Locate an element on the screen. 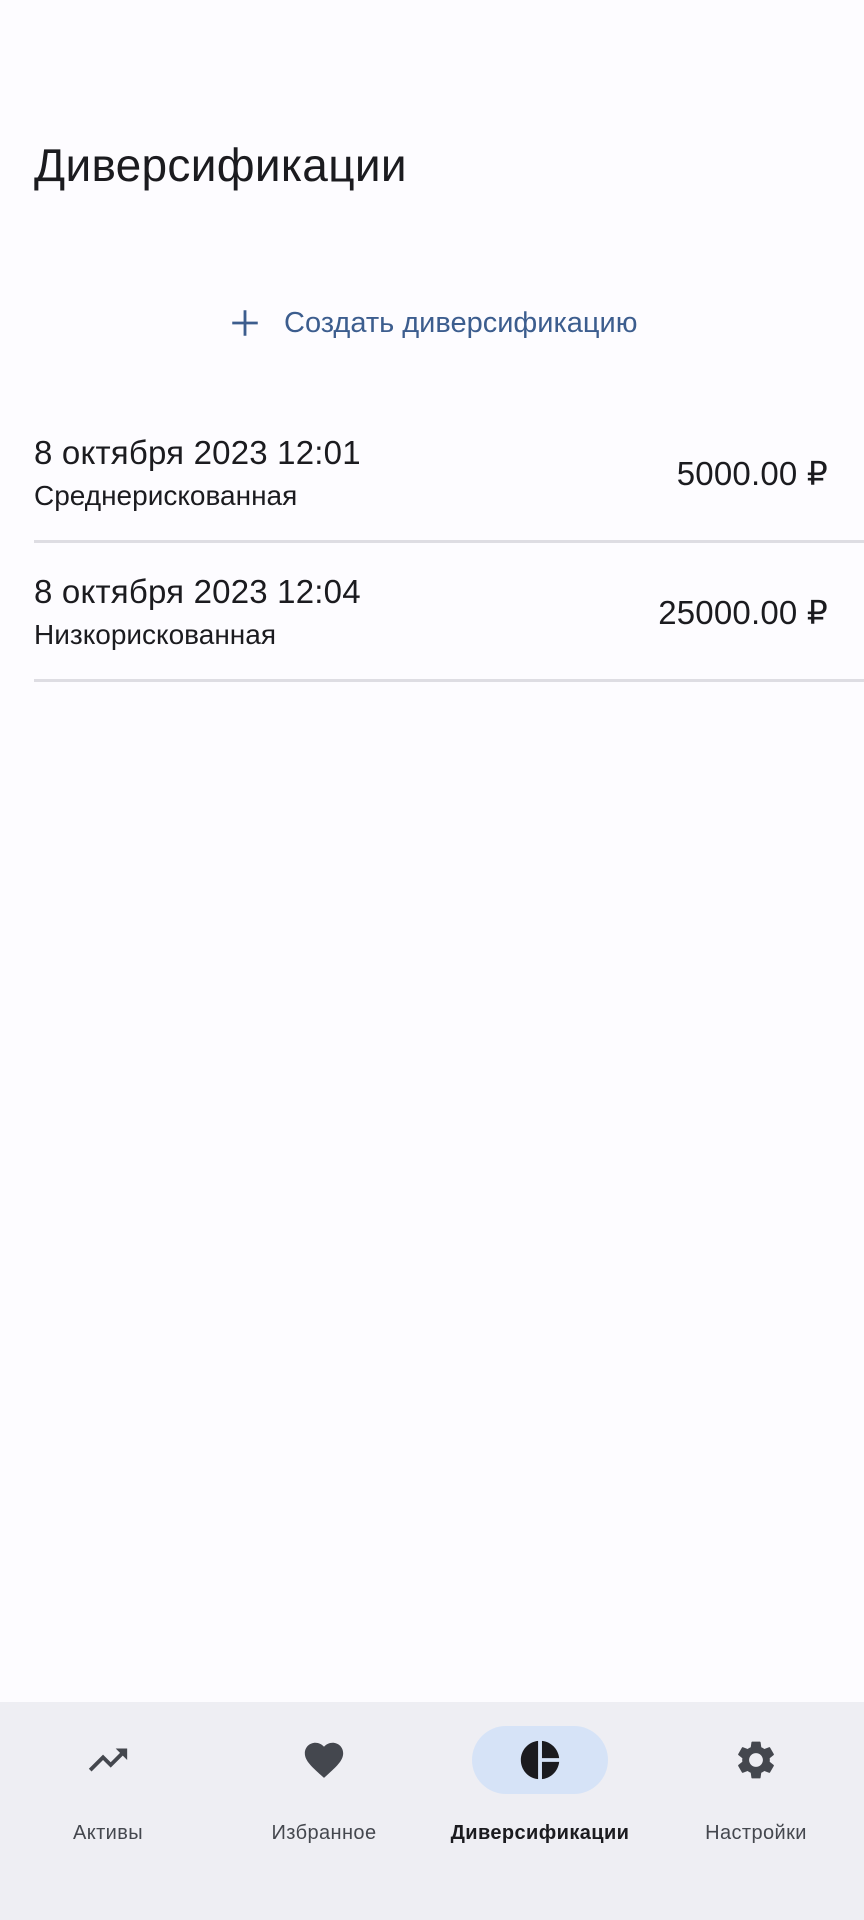 This screenshot has height=1920, width=864. create-diversification-button: Создать диверсификацию is located at coordinates (433, 323).